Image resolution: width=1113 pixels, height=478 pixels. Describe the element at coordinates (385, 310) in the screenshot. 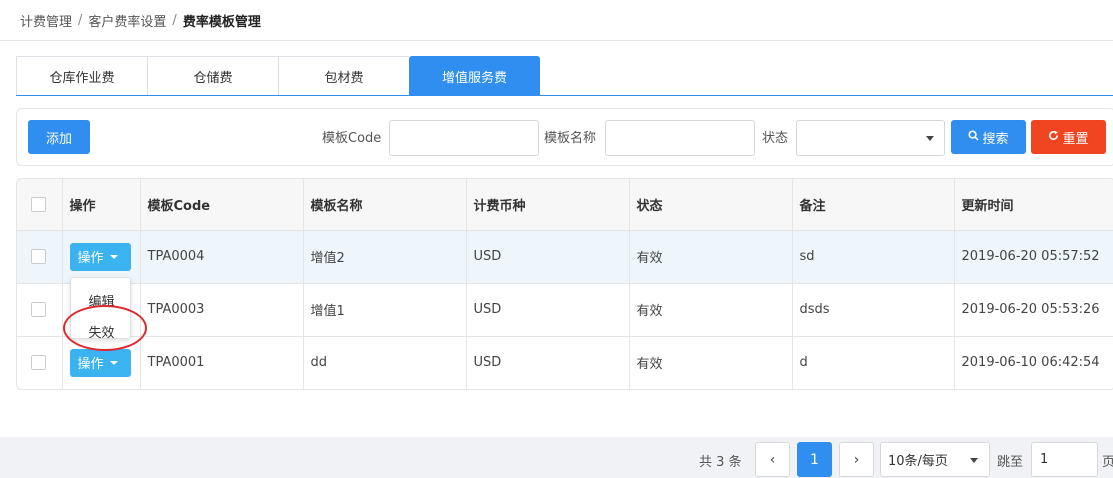

I see `cell-name: 增值1` at that location.